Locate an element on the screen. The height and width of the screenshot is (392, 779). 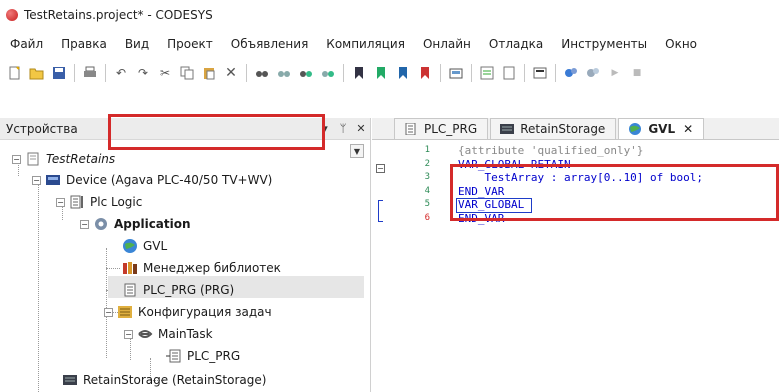
tree-node-main-task: − MainTask is located at coordinates (168, 334).